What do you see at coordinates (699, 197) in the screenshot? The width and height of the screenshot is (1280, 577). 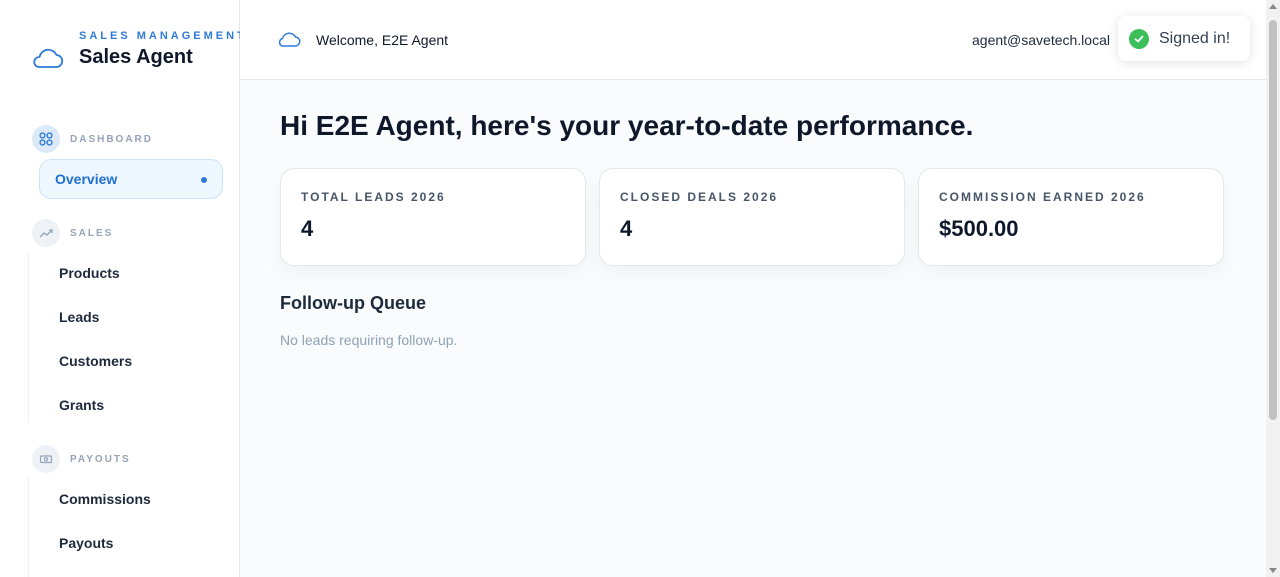 I see `stat-label: CLOSED DEALS 2026` at bounding box center [699, 197].